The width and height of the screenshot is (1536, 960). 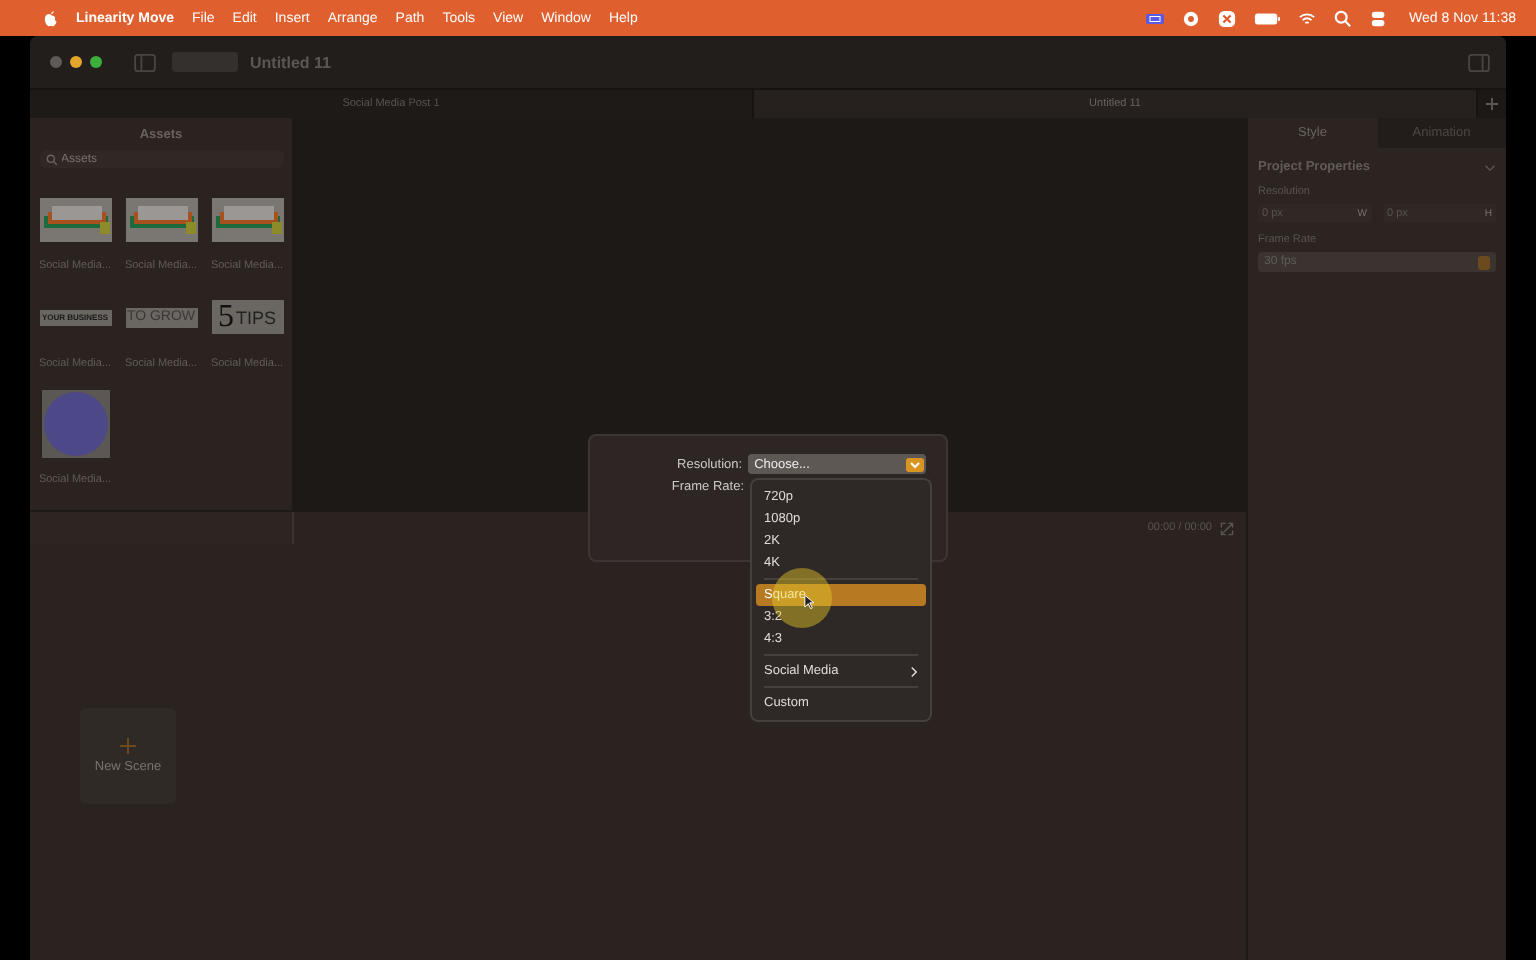 I want to click on sidebar-icon, so click(x=145, y=62).